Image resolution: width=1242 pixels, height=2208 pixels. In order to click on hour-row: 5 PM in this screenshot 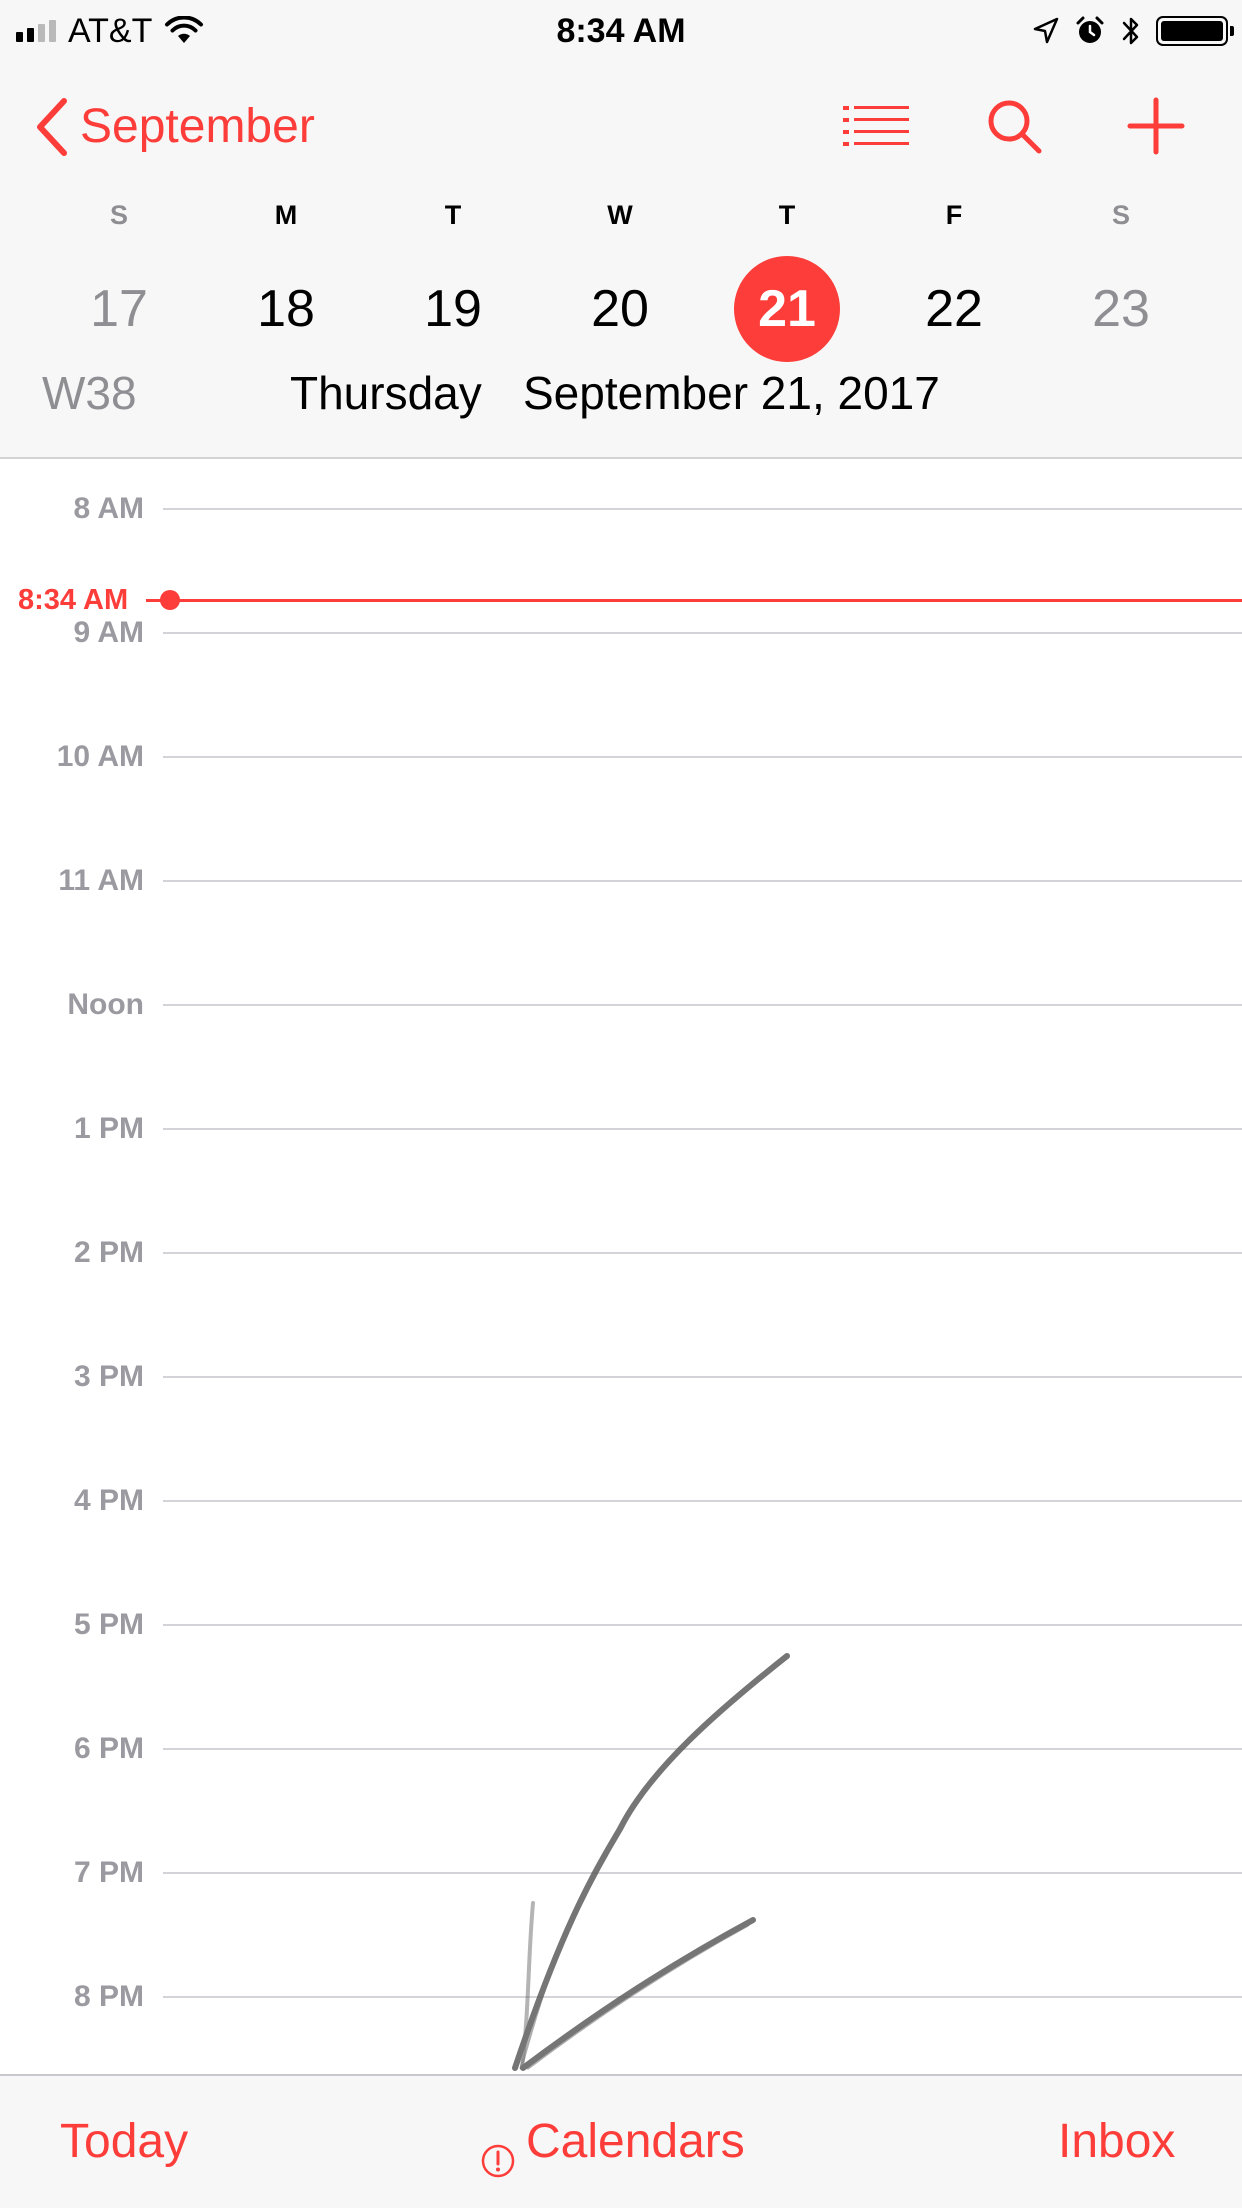, I will do `click(621, 1625)`.